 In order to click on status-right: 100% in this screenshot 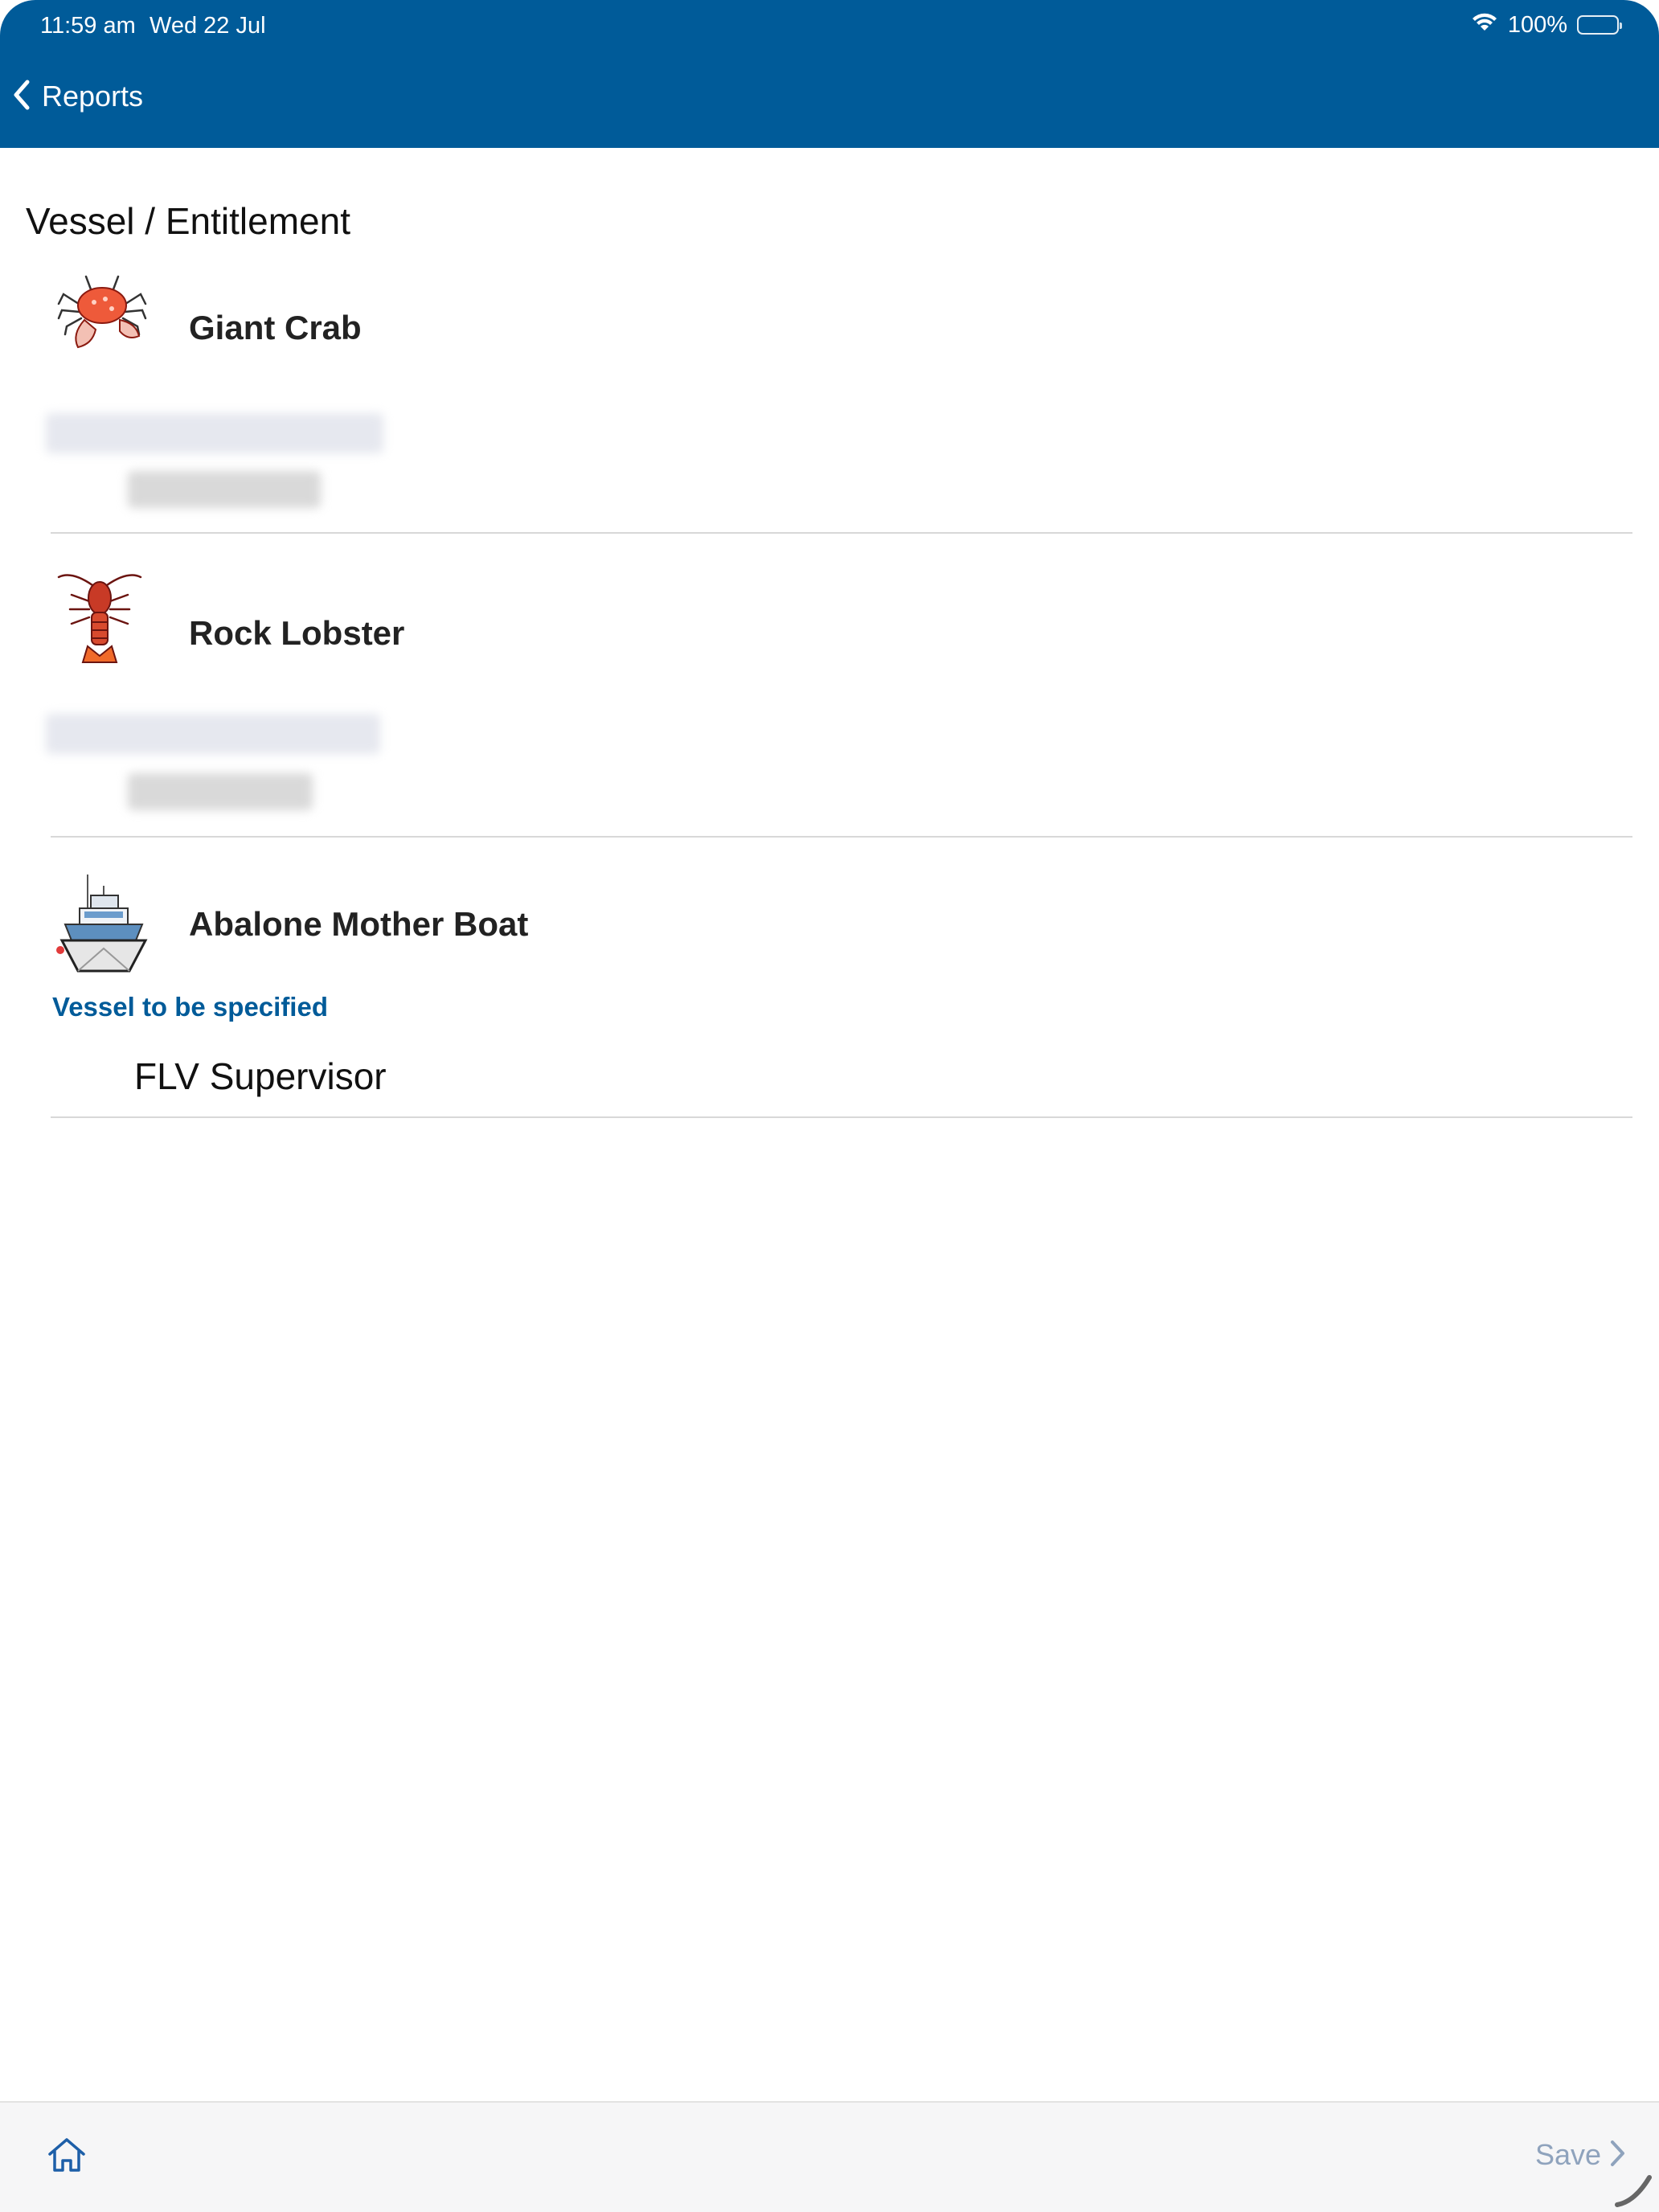, I will do `click(1546, 25)`.